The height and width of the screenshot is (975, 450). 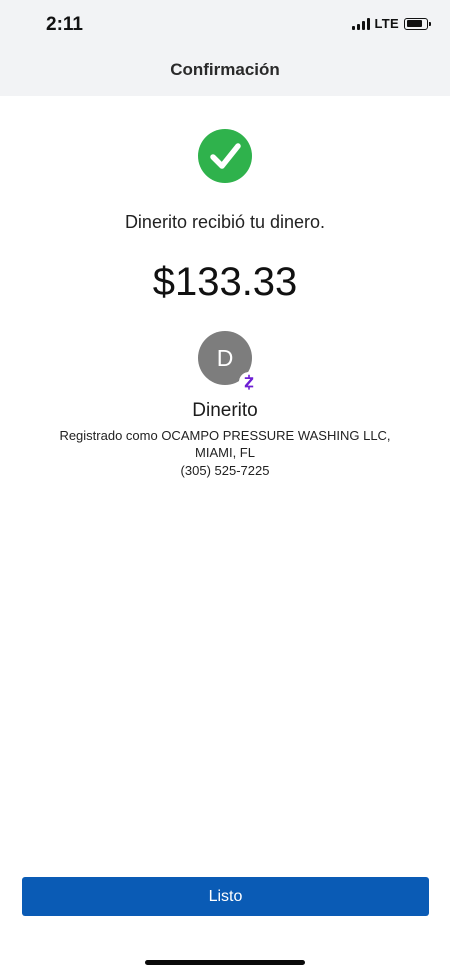 I want to click on status-bar: 2:11 LTE, so click(x=225, y=24).